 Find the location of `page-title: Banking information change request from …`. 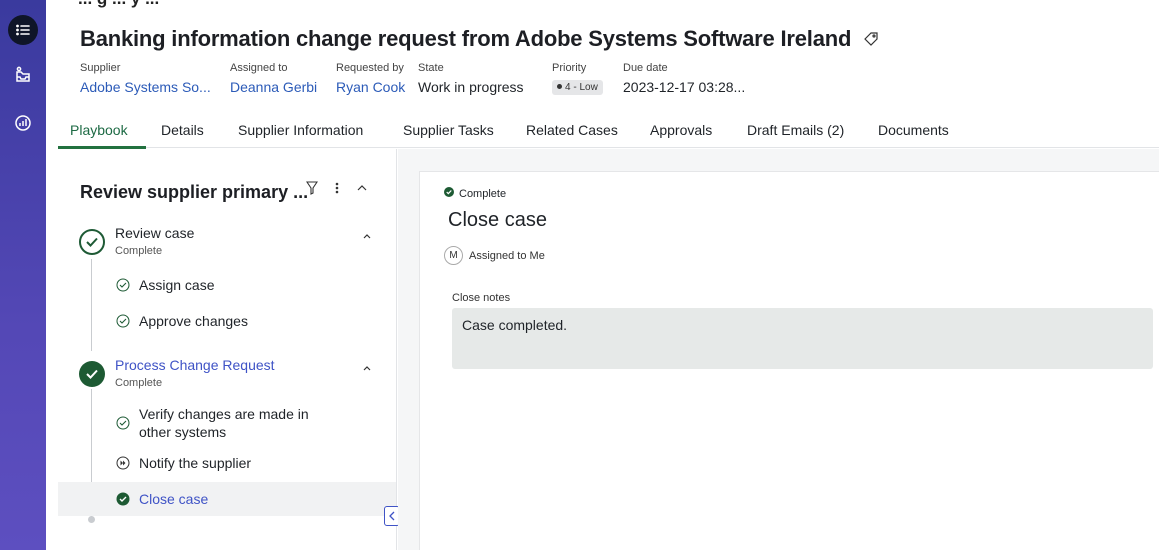

page-title: Banking information change request from … is located at coordinates (466, 38).